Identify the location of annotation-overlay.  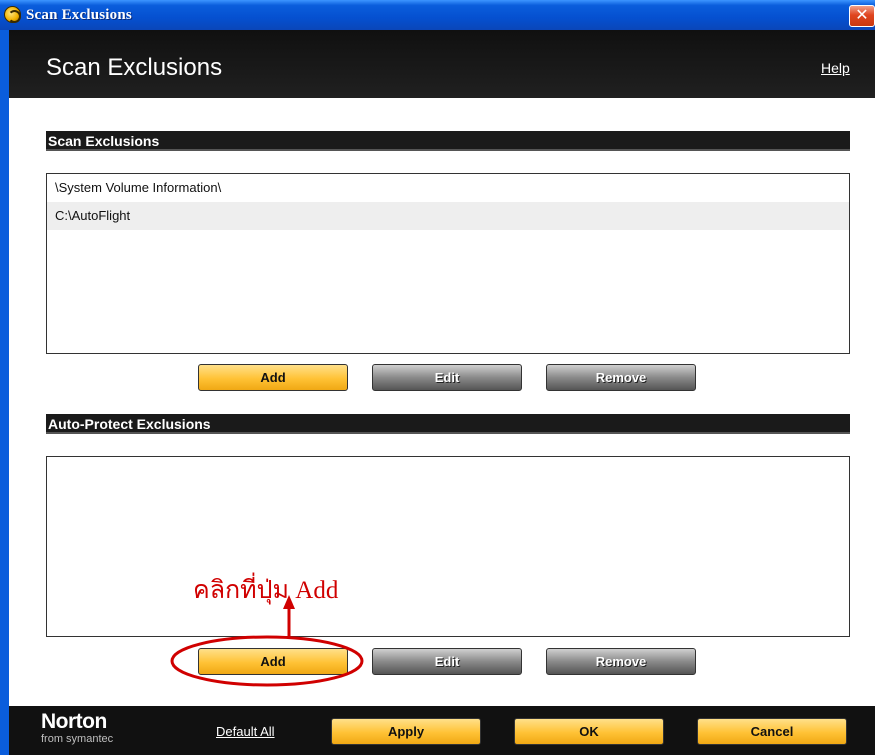
(267, 641).